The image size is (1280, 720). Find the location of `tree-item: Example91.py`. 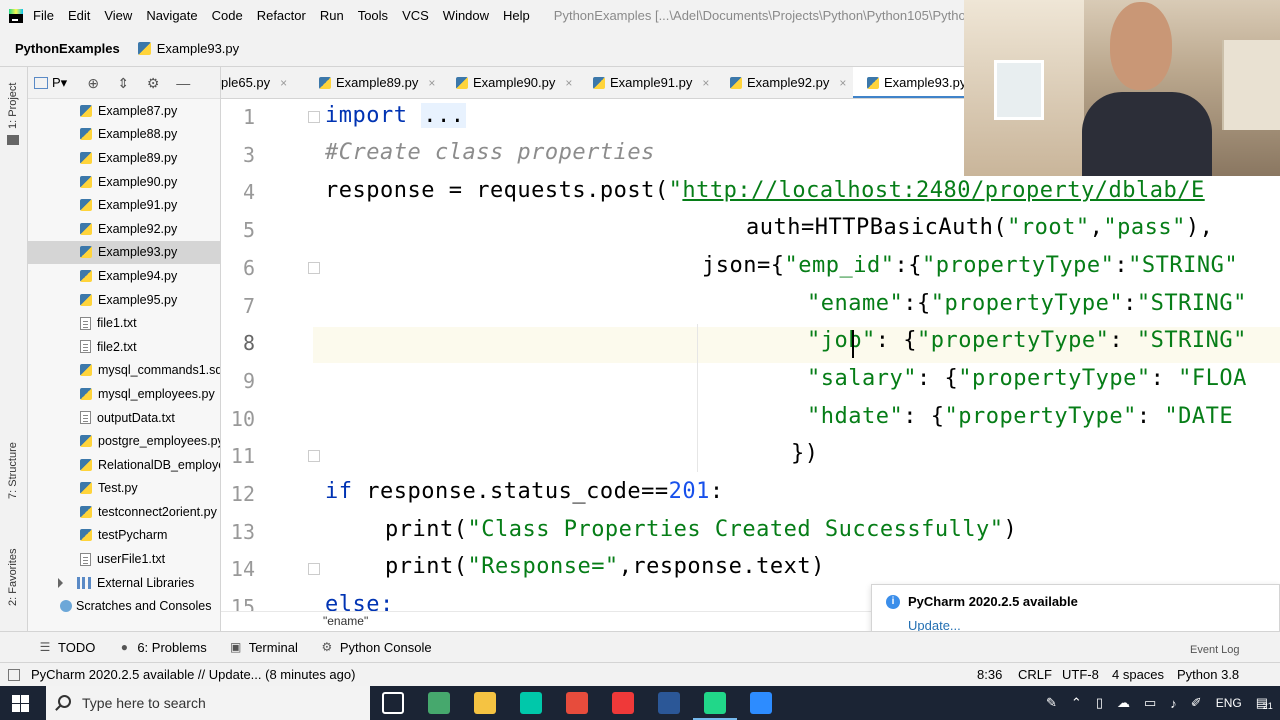

tree-item: Example91.py is located at coordinates (124, 205).